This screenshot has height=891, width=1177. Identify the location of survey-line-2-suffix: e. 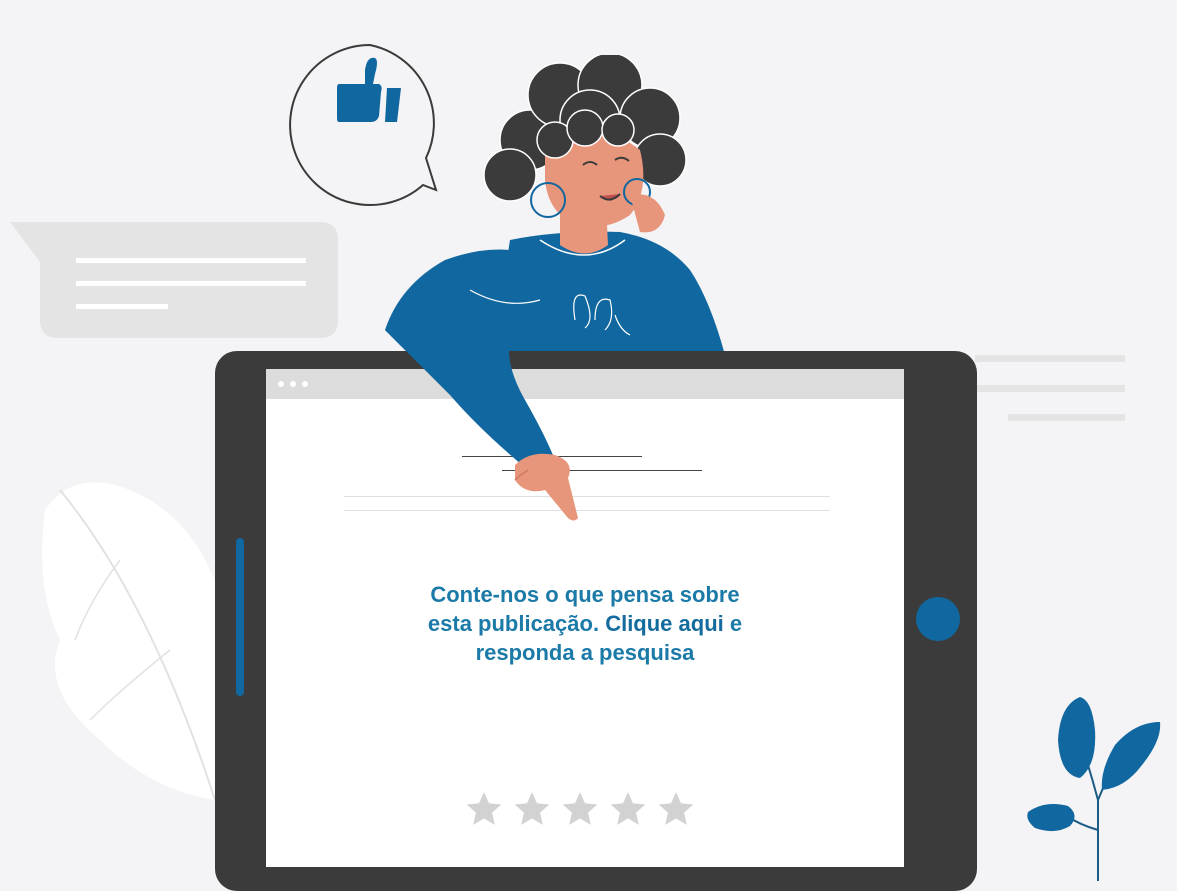
(733, 623).